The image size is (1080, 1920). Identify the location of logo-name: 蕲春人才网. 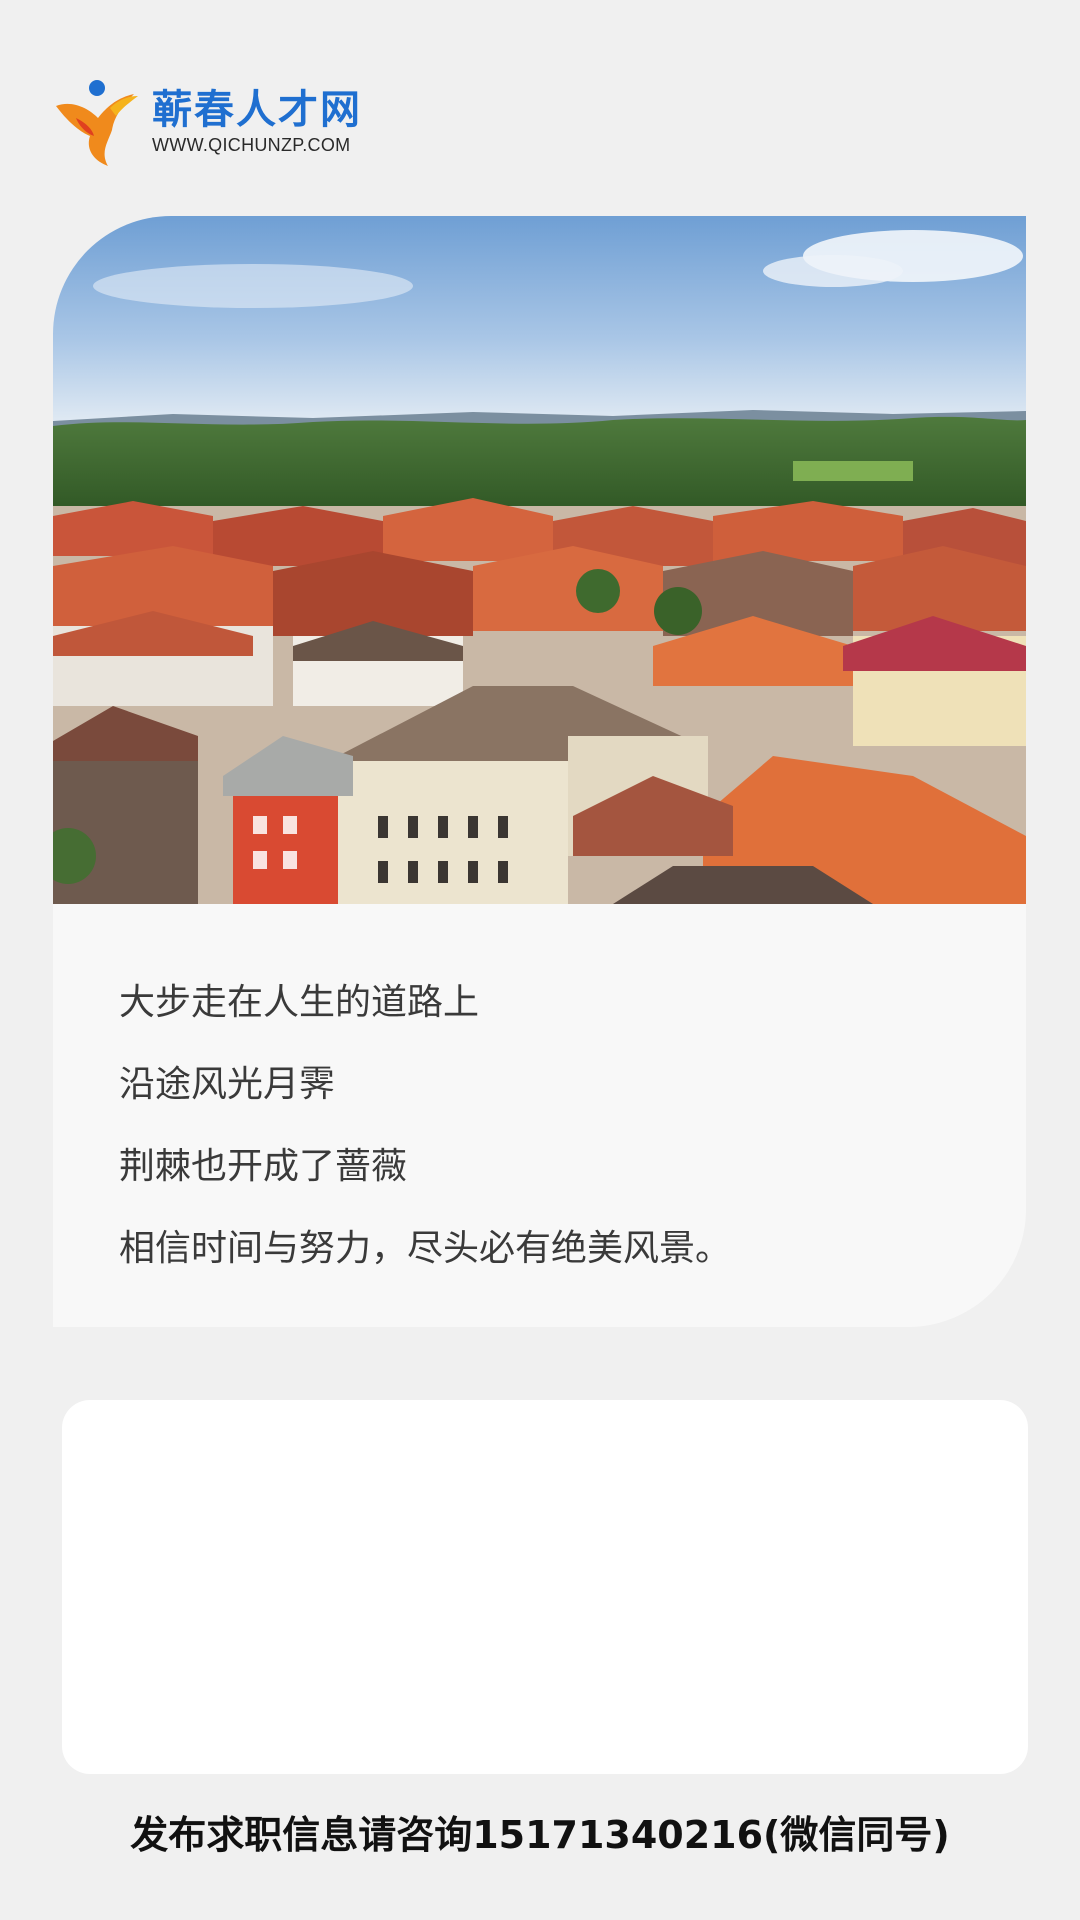
(257, 110).